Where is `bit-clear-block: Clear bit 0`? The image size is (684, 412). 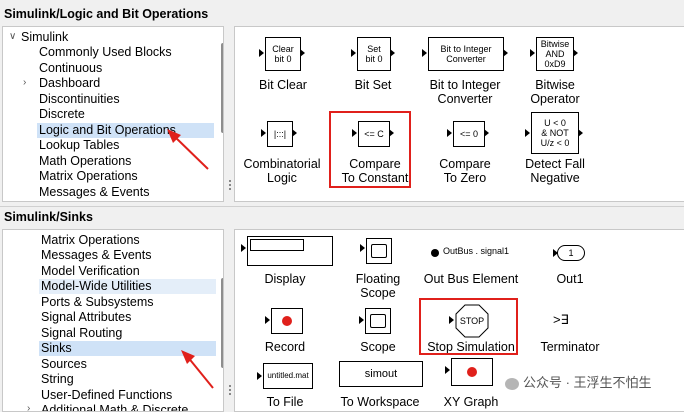
bit-clear-block: Clear bit 0 is located at coordinates (283, 54).